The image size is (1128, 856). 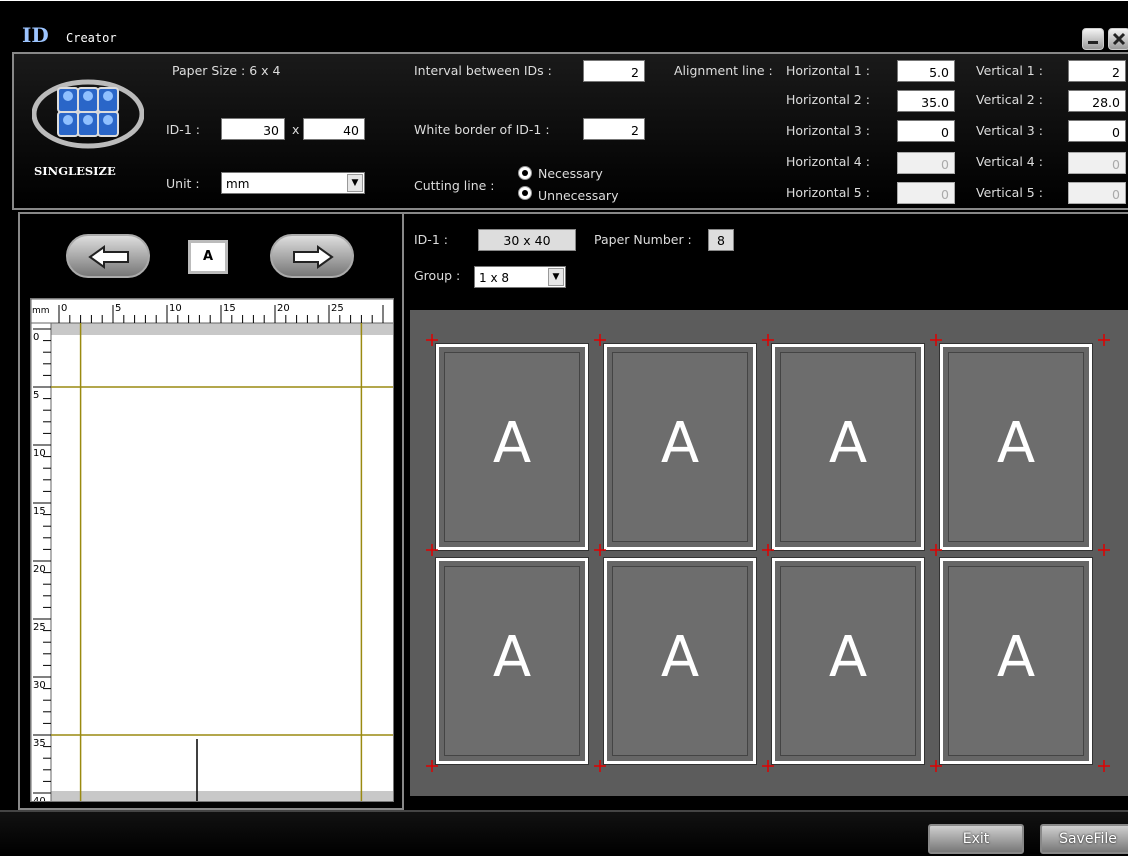 What do you see at coordinates (212, 796) in the screenshot?
I see `bottom-margin-band` at bounding box center [212, 796].